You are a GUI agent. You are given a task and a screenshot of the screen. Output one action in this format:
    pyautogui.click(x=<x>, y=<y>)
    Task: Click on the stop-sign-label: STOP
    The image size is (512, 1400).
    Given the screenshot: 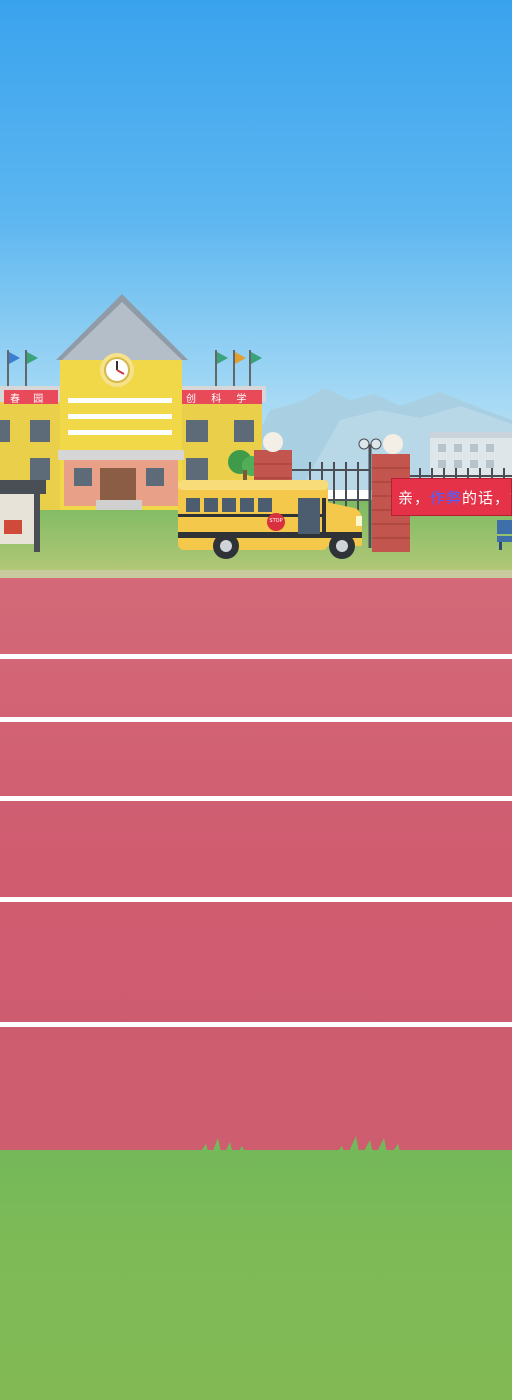 What is the action you would take?
    pyautogui.click(x=276, y=521)
    